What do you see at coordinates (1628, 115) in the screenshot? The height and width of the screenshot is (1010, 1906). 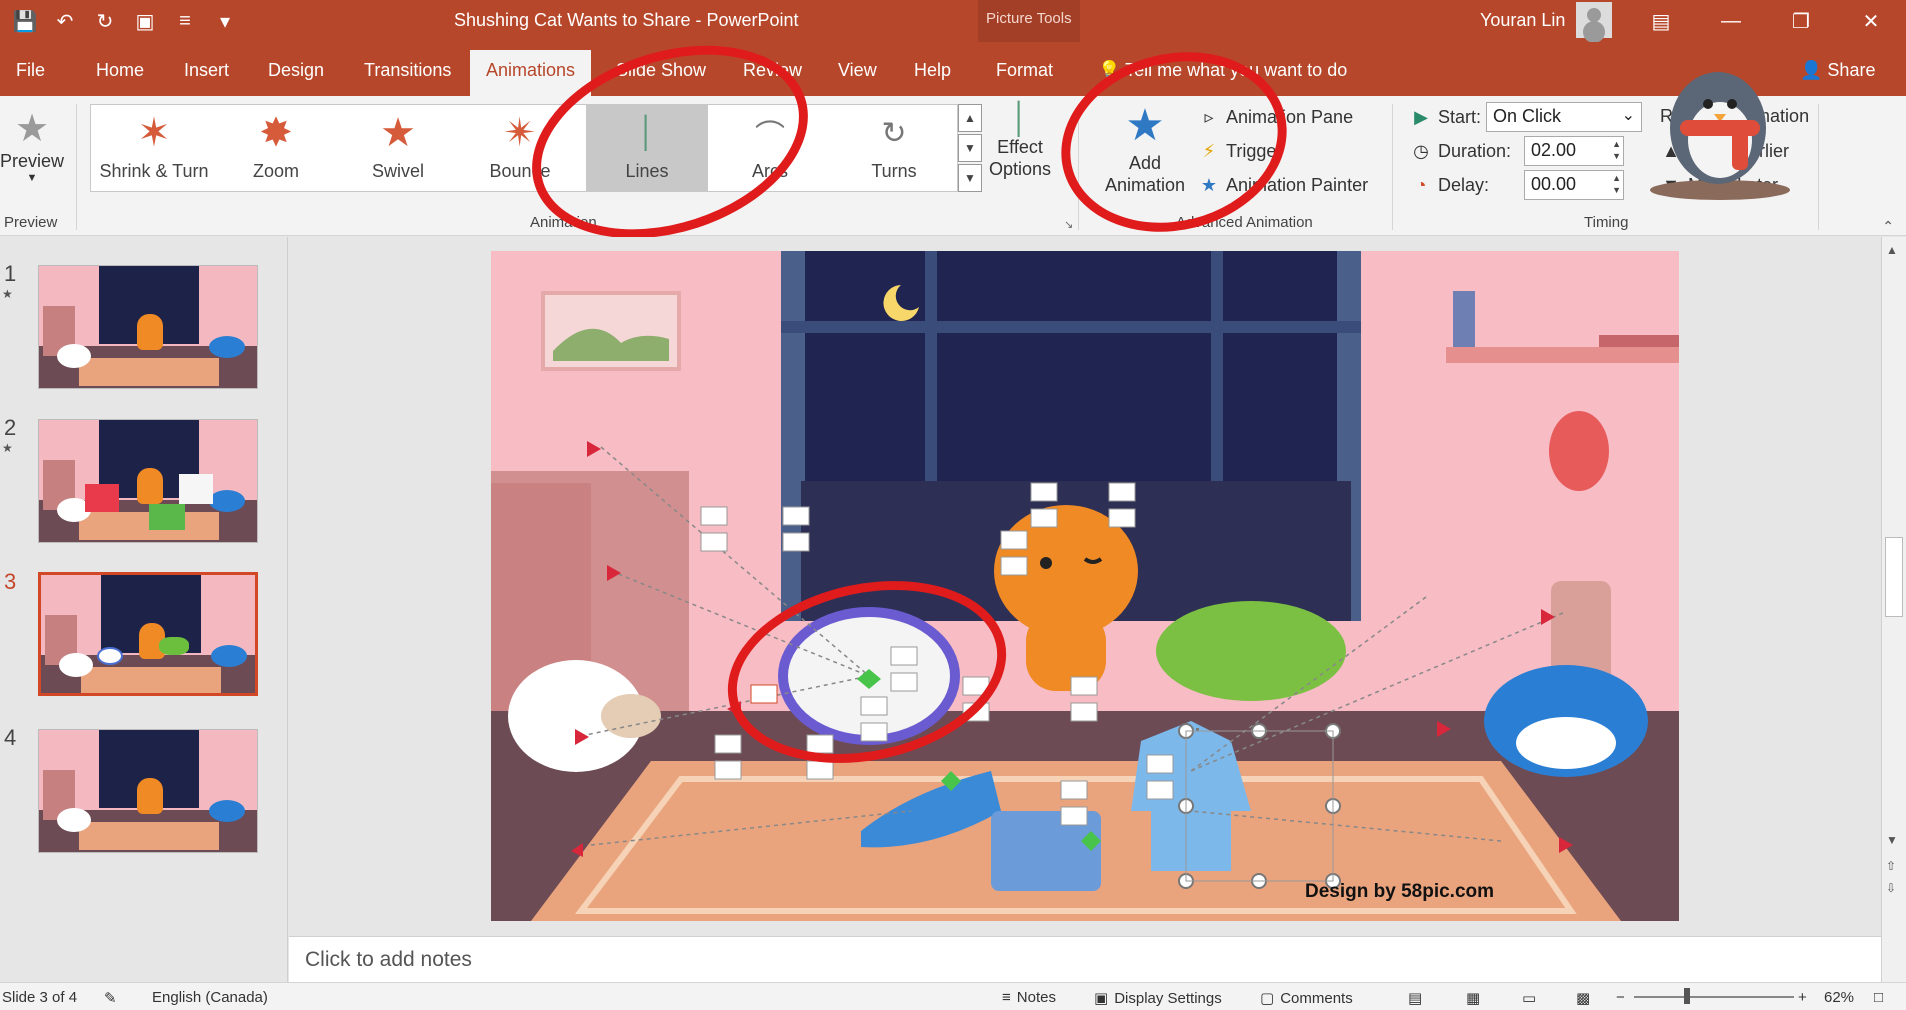 I see `chevron-down-icon: ⌄` at bounding box center [1628, 115].